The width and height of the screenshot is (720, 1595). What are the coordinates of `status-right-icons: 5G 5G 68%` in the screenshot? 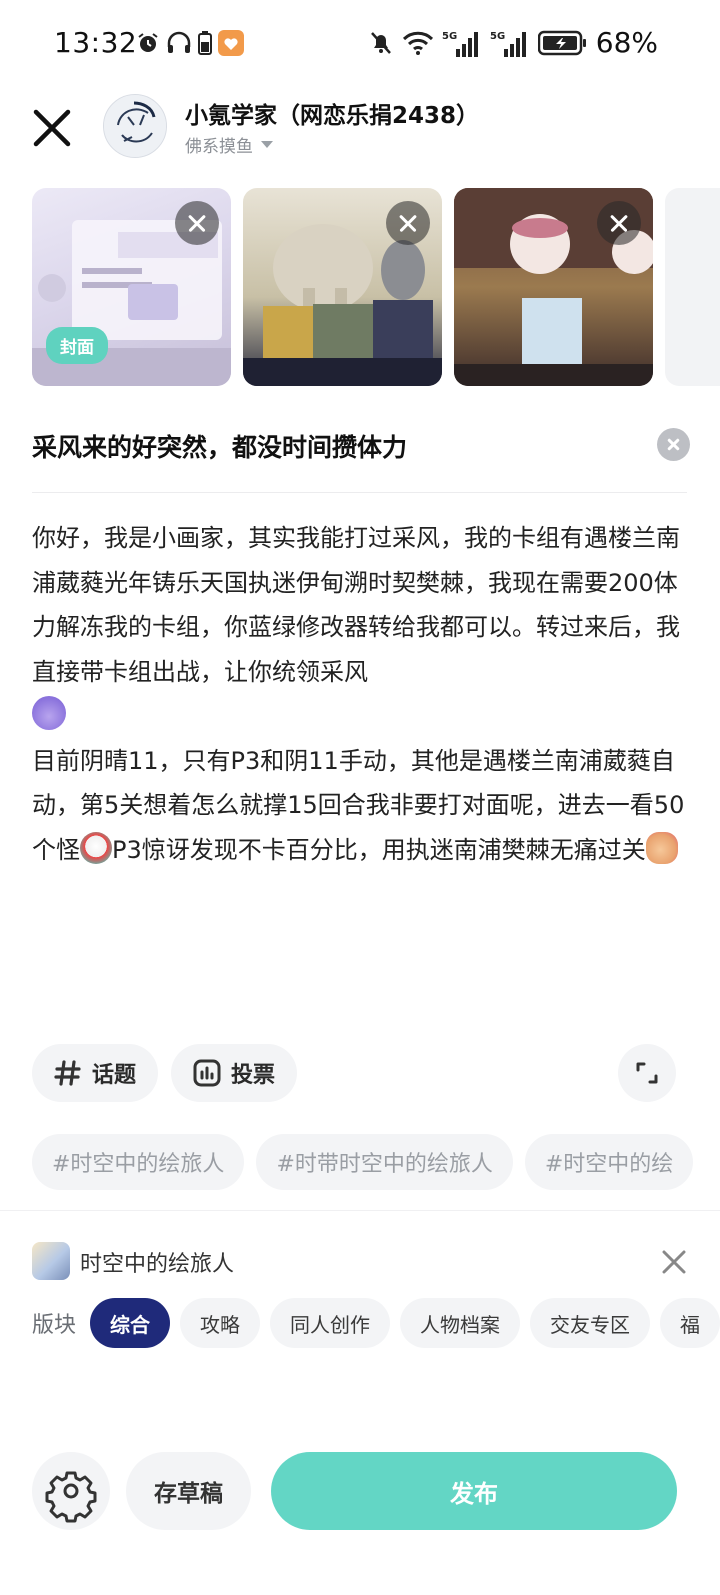 It's located at (513, 42).